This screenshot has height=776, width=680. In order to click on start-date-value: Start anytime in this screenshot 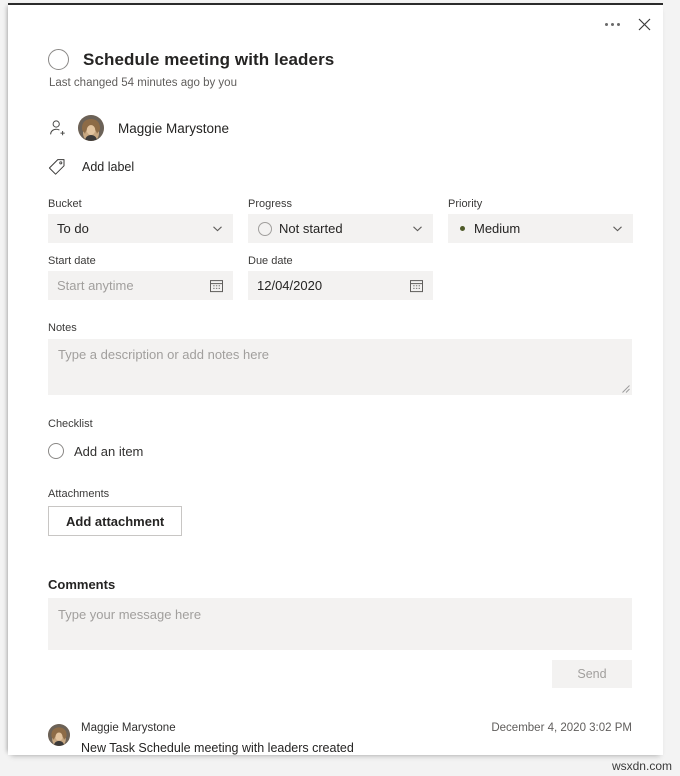, I will do `click(95, 285)`.